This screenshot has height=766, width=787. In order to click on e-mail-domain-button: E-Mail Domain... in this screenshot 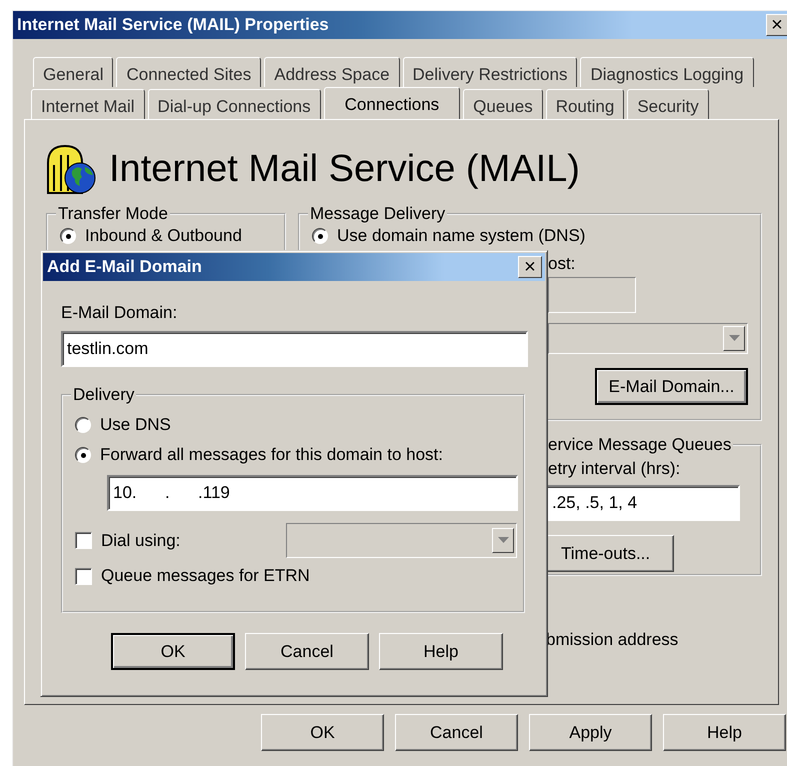, I will do `click(671, 386)`.